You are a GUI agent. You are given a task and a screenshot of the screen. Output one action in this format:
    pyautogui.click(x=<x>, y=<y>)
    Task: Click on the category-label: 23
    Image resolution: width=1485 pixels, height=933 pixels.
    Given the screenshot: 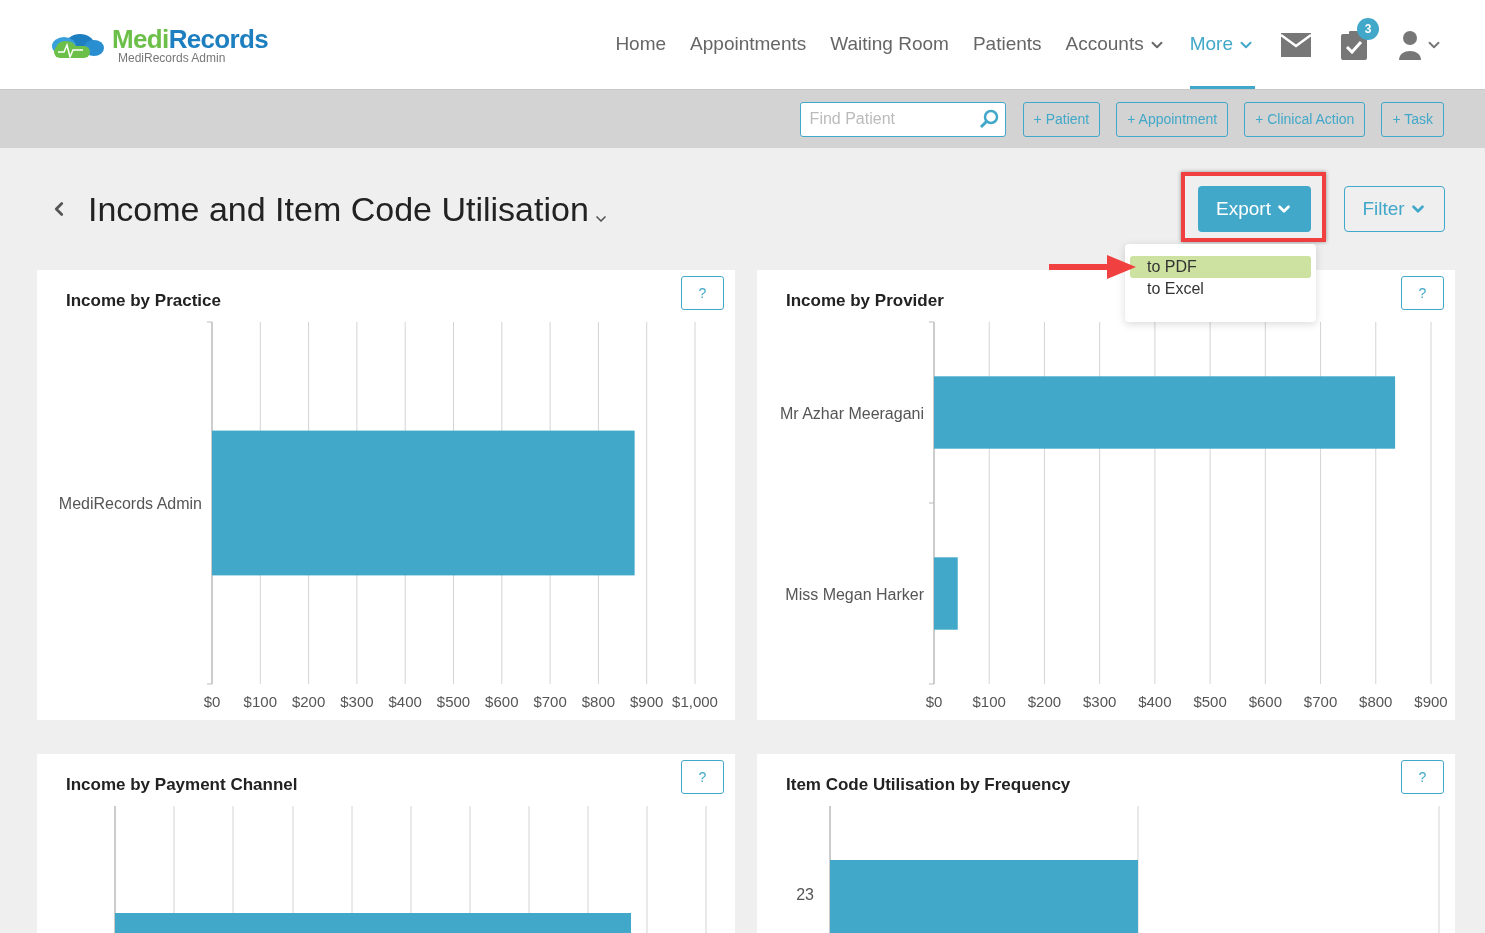 What is the action you would take?
    pyautogui.click(x=805, y=895)
    